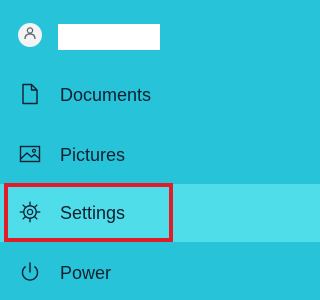 The image size is (320, 300). I want to click on menu-item-label: Documents, so click(106, 95).